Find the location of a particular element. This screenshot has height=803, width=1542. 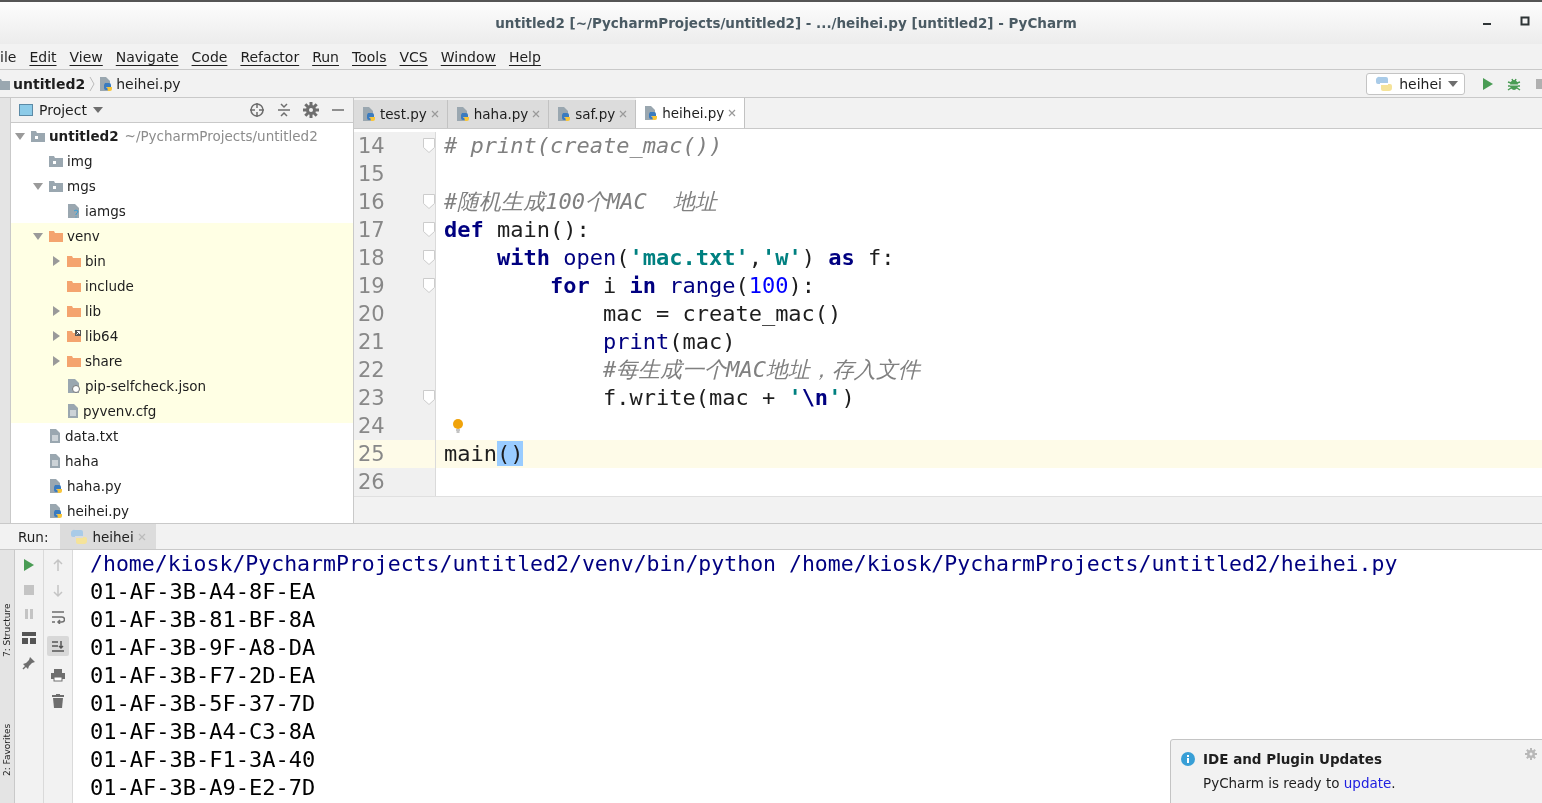

up-arrow-icon is located at coordinates (58, 565).